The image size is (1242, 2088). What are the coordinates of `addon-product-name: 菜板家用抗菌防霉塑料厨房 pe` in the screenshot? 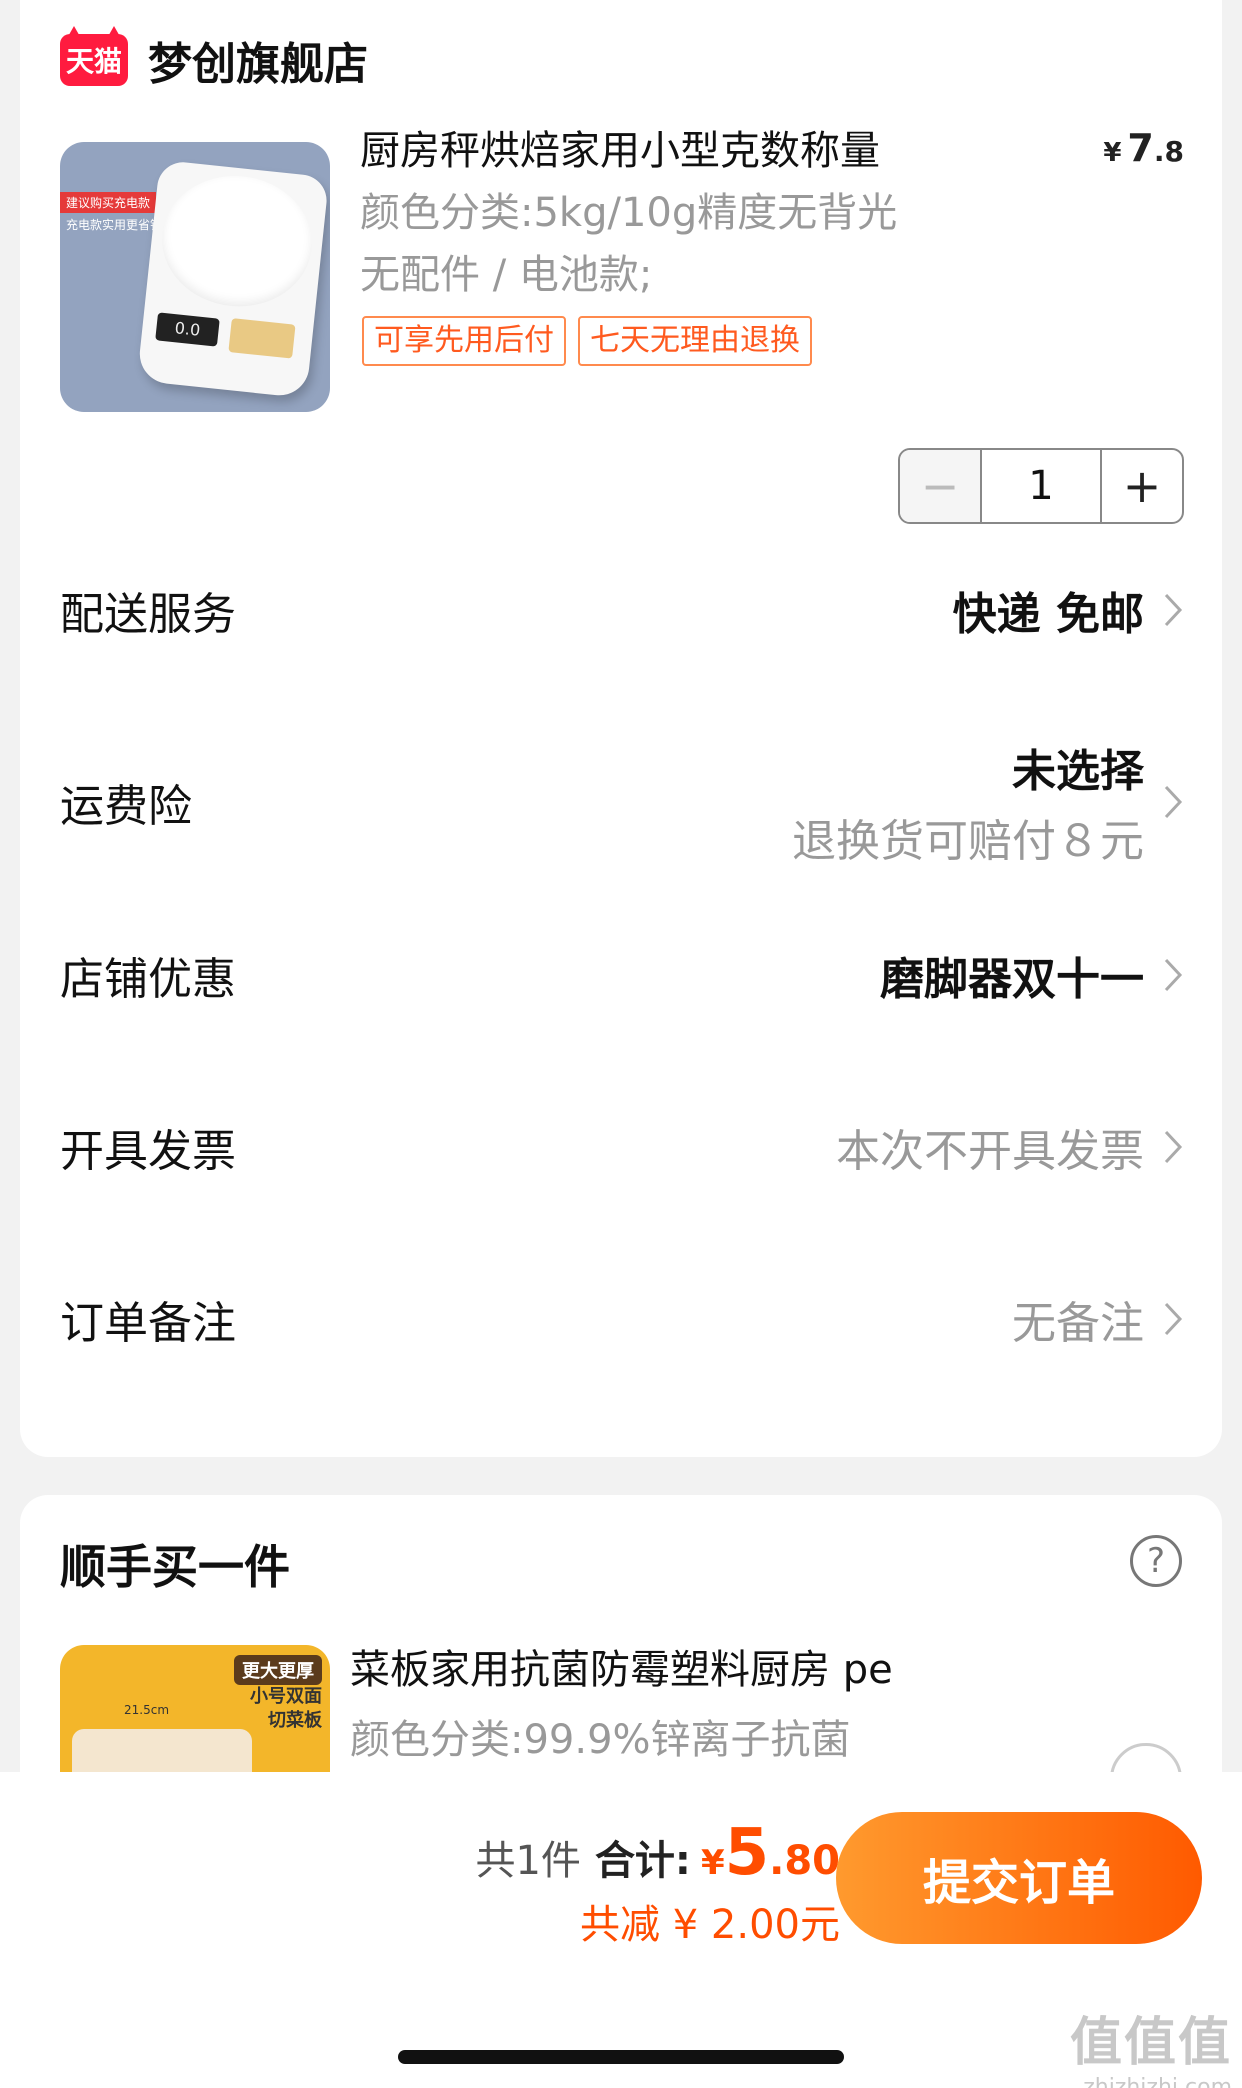 It's located at (621, 1666).